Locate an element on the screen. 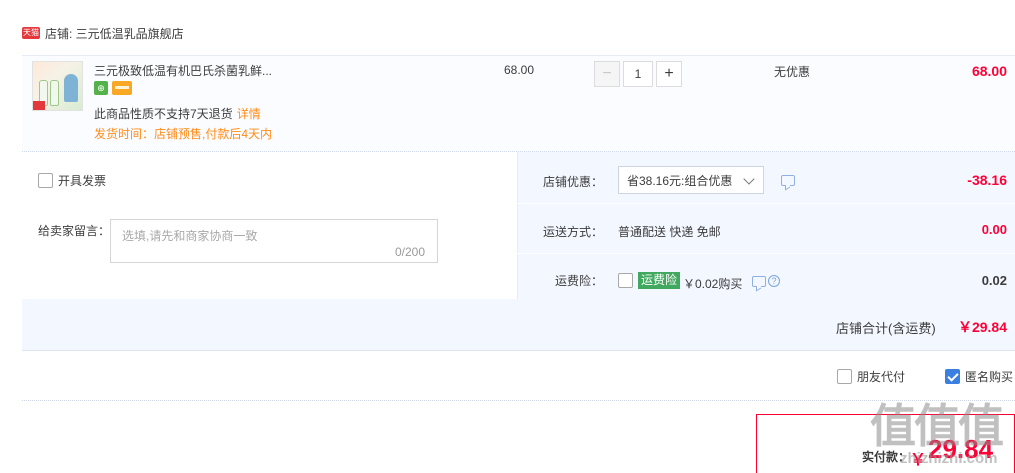 Image resolution: width=1015 pixels, height=473 pixels. help-icon: ? is located at coordinates (774, 281).